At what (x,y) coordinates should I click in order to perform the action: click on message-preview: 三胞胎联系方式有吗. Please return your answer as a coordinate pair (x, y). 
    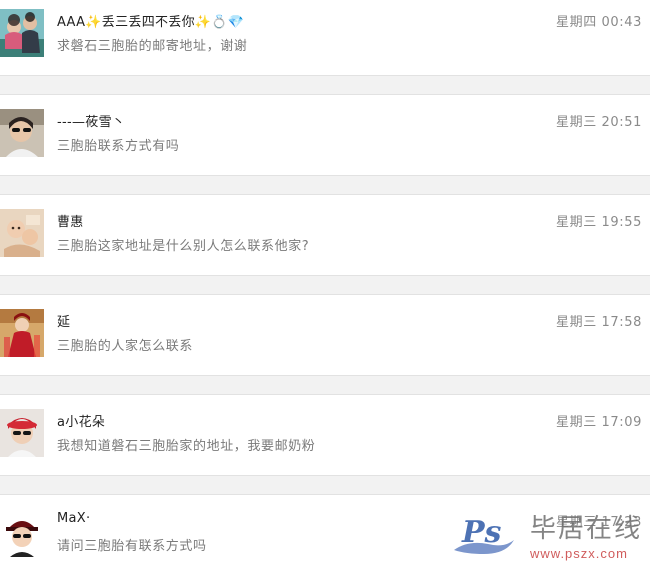
    Looking at the image, I should click on (118, 146).